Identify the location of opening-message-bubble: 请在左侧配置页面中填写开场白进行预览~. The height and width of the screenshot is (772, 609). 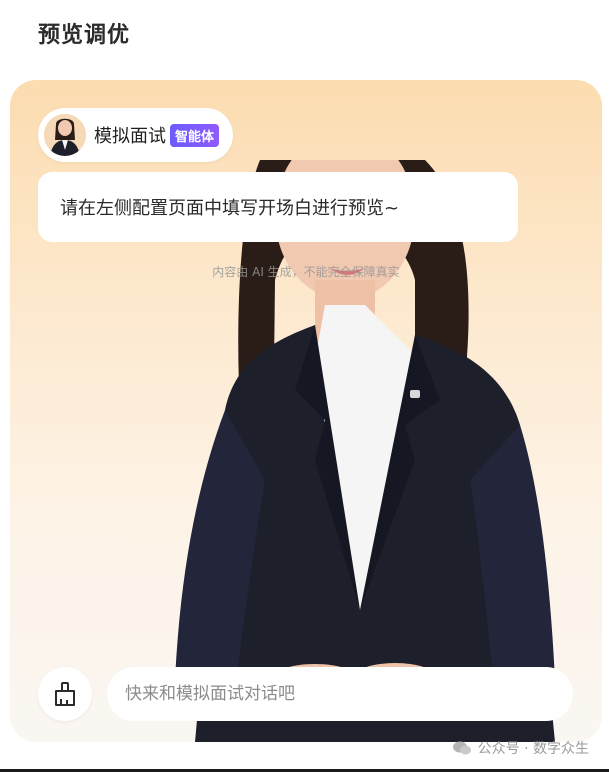
(278, 207).